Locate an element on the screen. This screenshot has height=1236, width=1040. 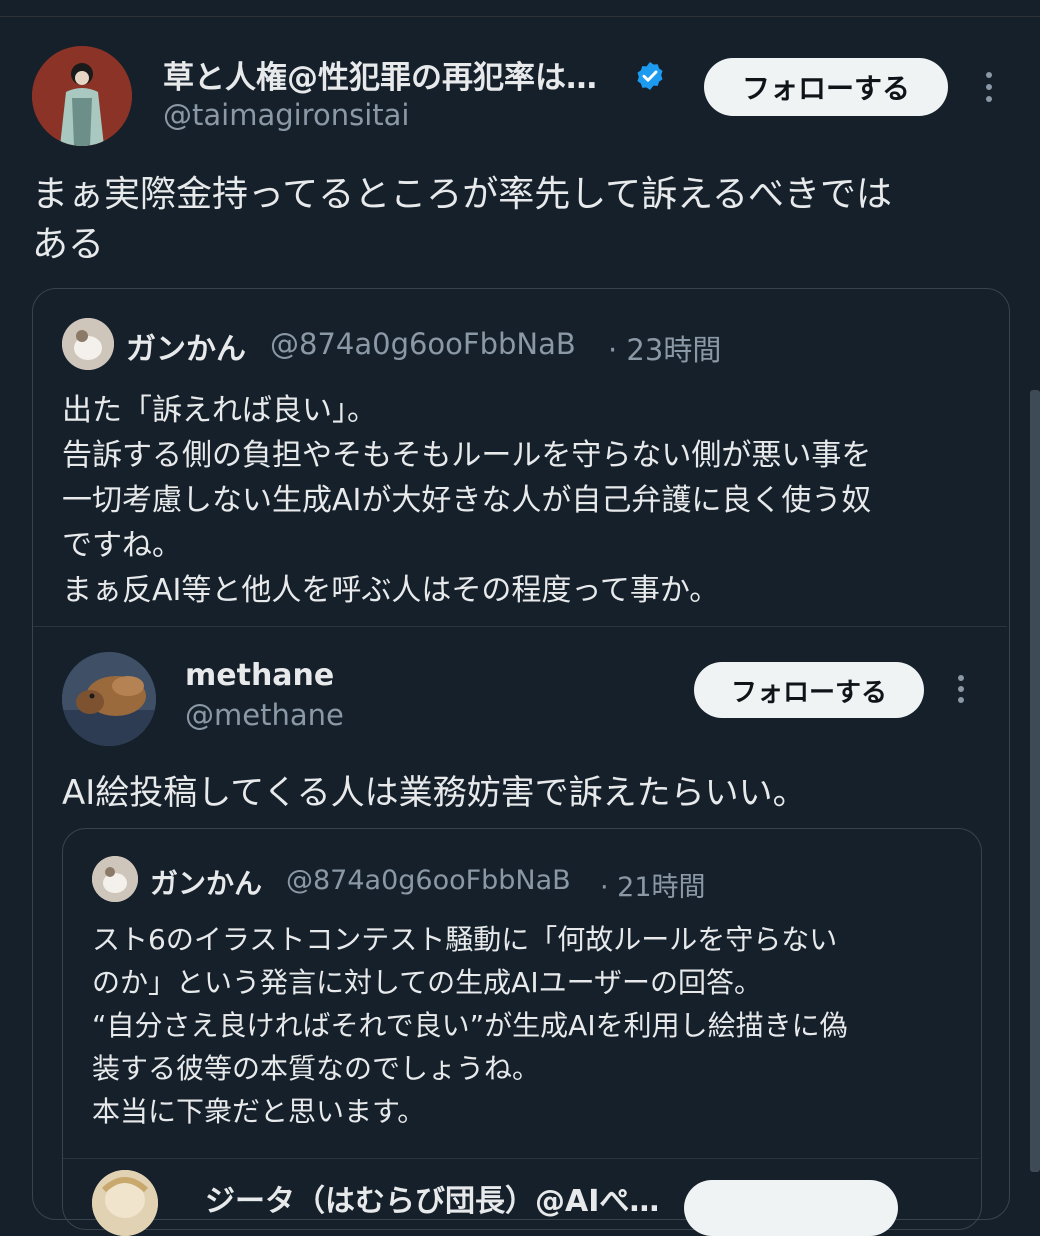
main-tweet-text: まぁ実際金持ってるところが率先して訴えるべきでは ある is located at coordinates (462, 219).